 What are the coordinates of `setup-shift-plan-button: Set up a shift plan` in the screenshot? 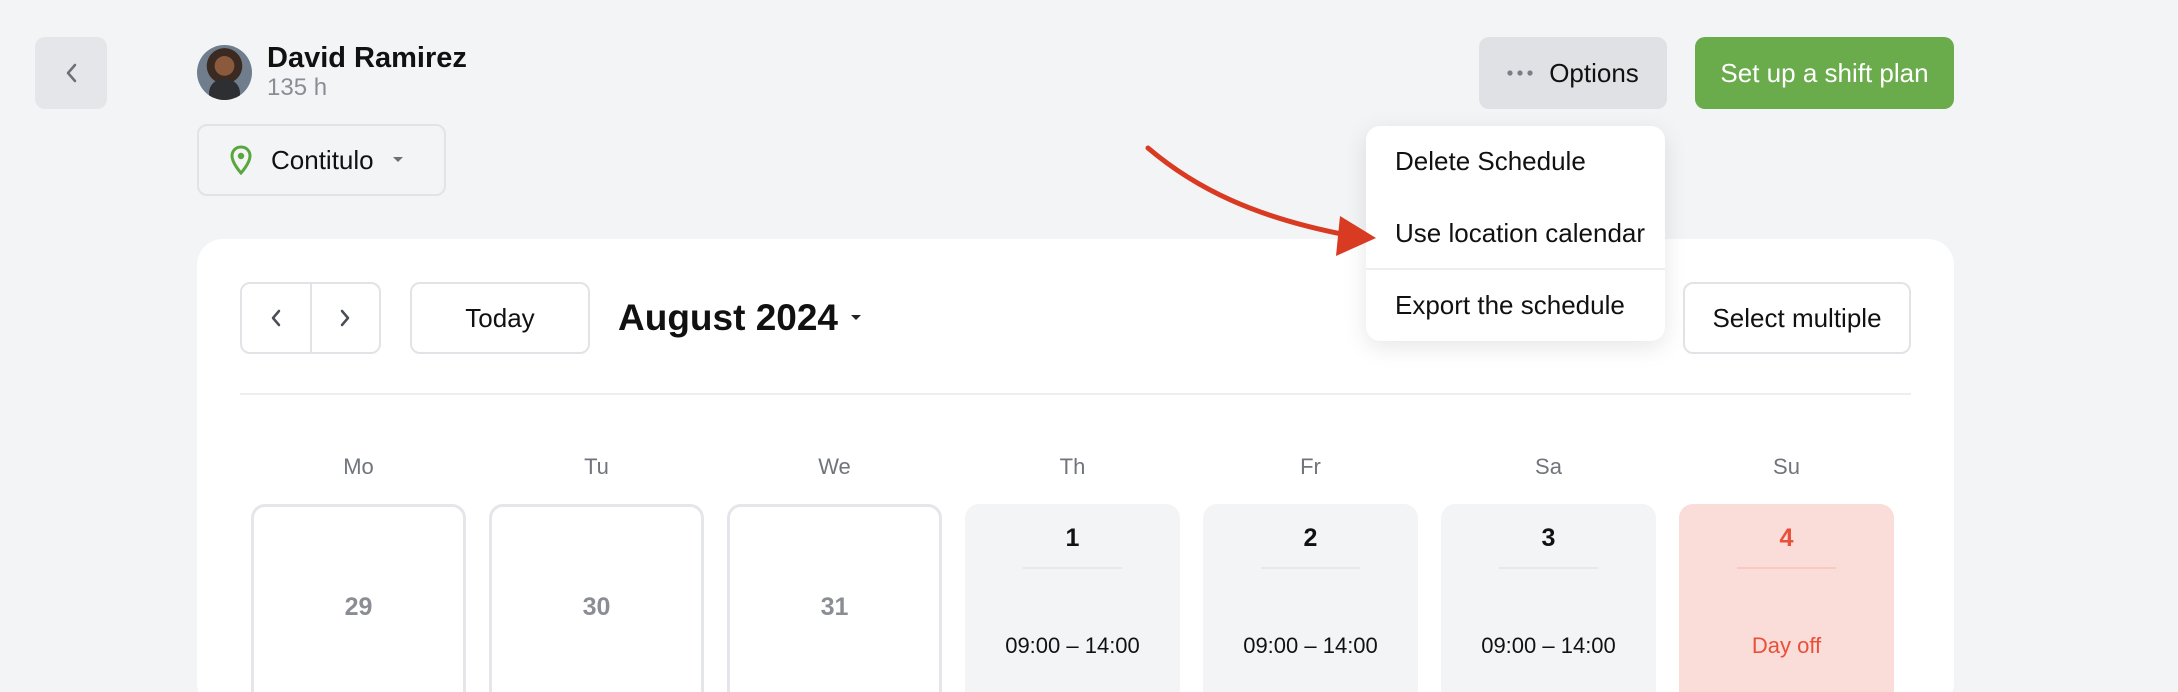 It's located at (1824, 73).